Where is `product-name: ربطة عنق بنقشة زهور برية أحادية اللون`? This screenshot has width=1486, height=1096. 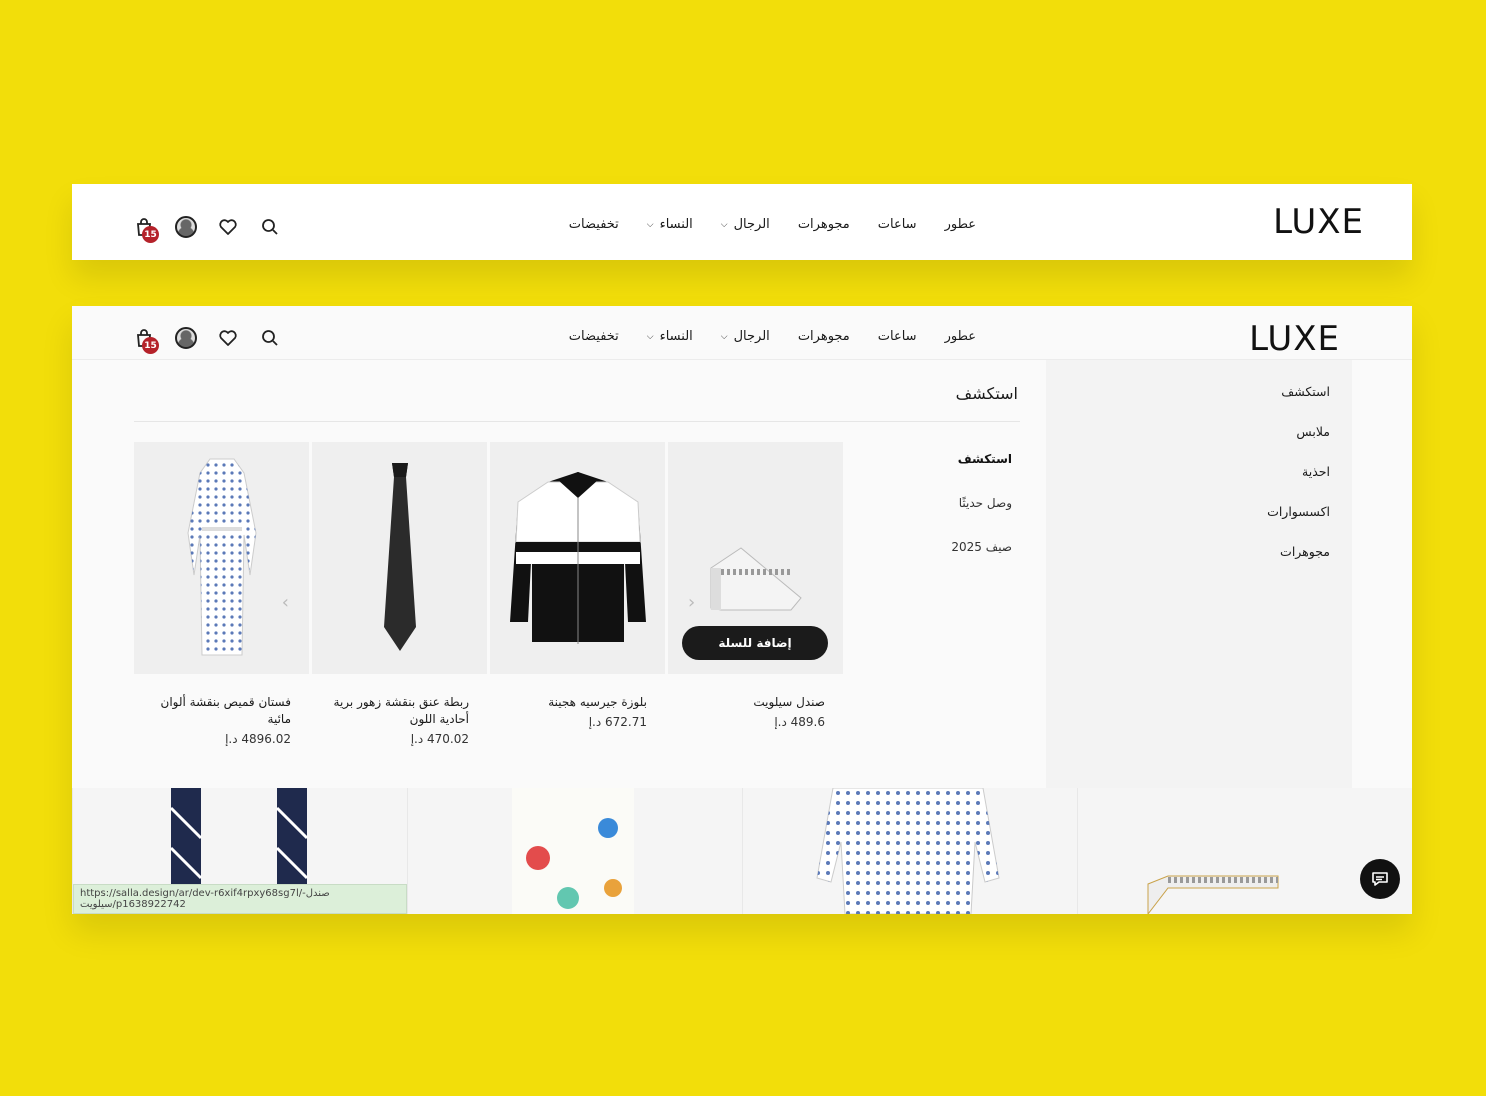 product-name: ربطة عنق بنقشة زهور برية أحادية اللون is located at coordinates (399, 711).